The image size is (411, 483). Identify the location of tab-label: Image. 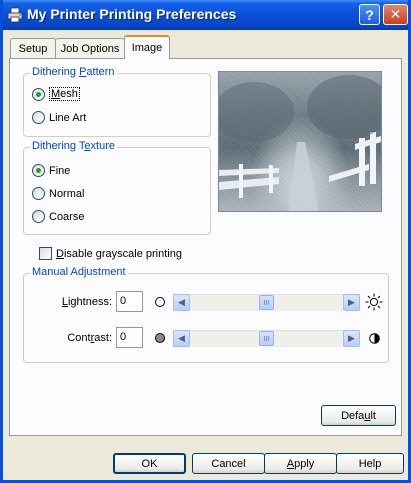
(147, 48).